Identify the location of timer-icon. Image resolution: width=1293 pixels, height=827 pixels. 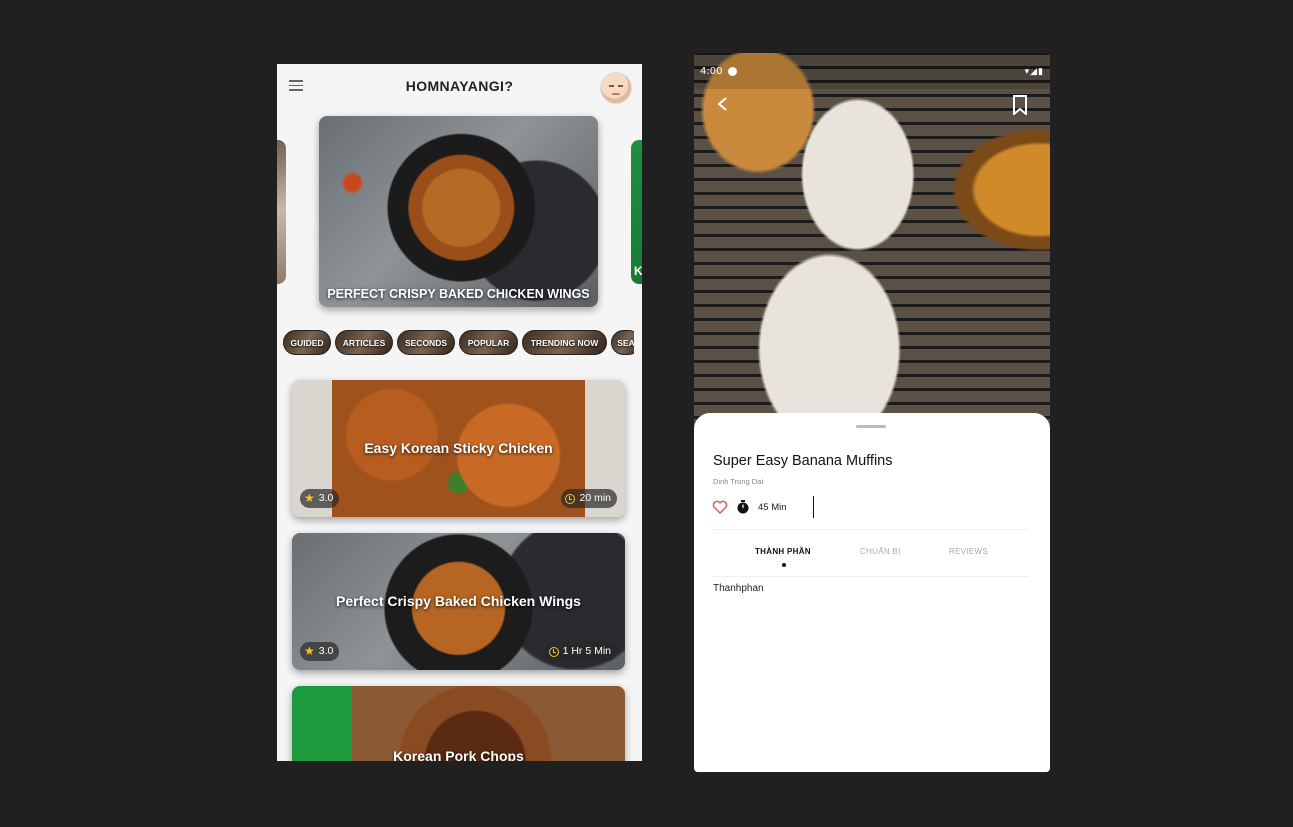
(743, 507).